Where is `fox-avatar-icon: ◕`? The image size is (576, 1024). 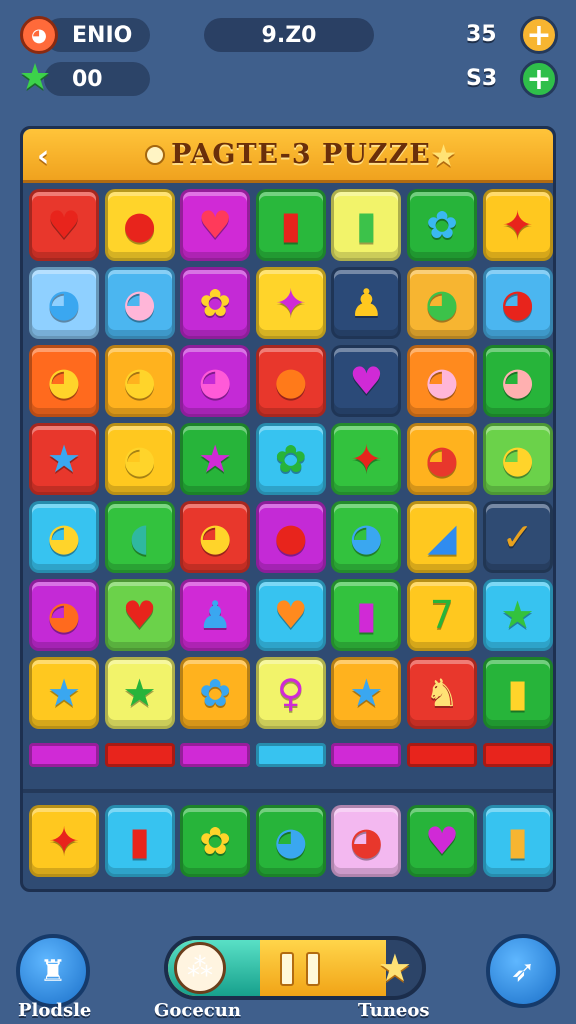
fox-avatar-icon: ◕ is located at coordinates (39, 35).